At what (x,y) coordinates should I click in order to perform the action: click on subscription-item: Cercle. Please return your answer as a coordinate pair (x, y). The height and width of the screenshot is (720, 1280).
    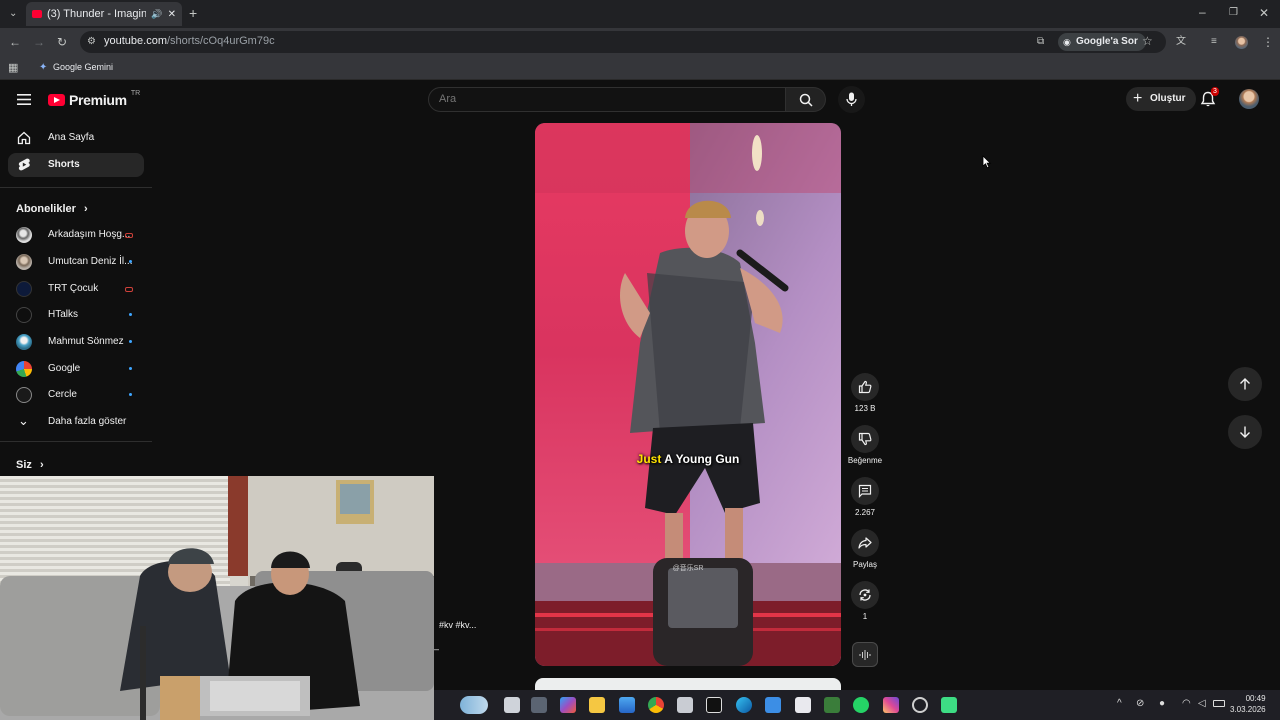
    Looking at the image, I should click on (76, 395).